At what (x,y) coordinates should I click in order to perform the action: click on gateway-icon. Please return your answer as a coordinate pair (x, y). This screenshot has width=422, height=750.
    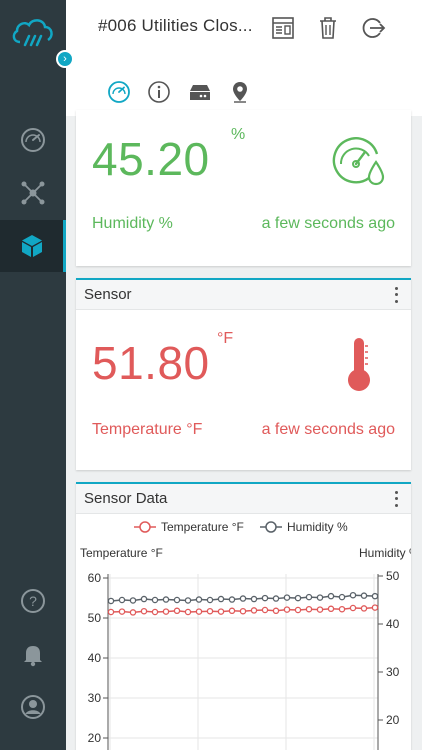
    Looking at the image, I should click on (200, 92).